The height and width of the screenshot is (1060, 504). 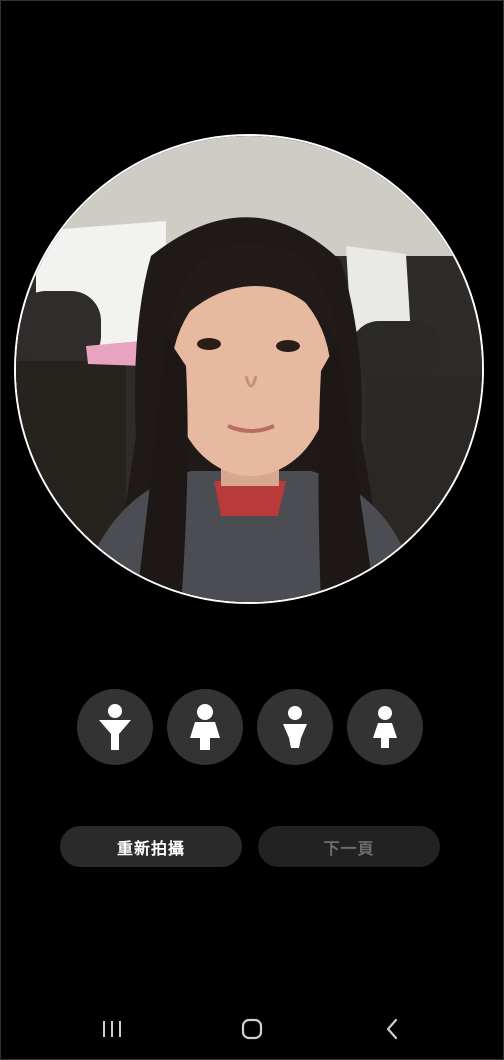 I want to click on female-body-type-2-icon, so click(x=385, y=727).